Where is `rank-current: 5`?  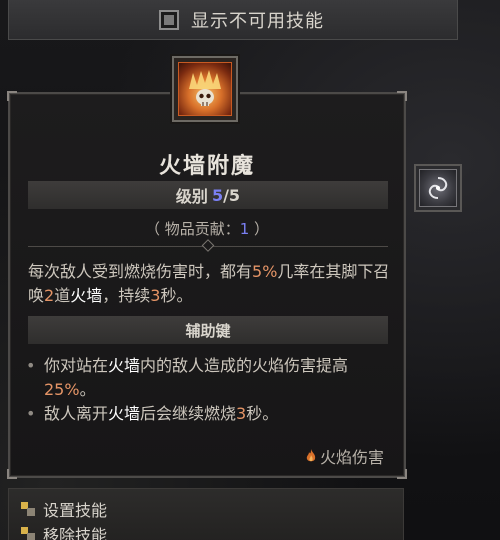 rank-current: 5 is located at coordinates (217, 195).